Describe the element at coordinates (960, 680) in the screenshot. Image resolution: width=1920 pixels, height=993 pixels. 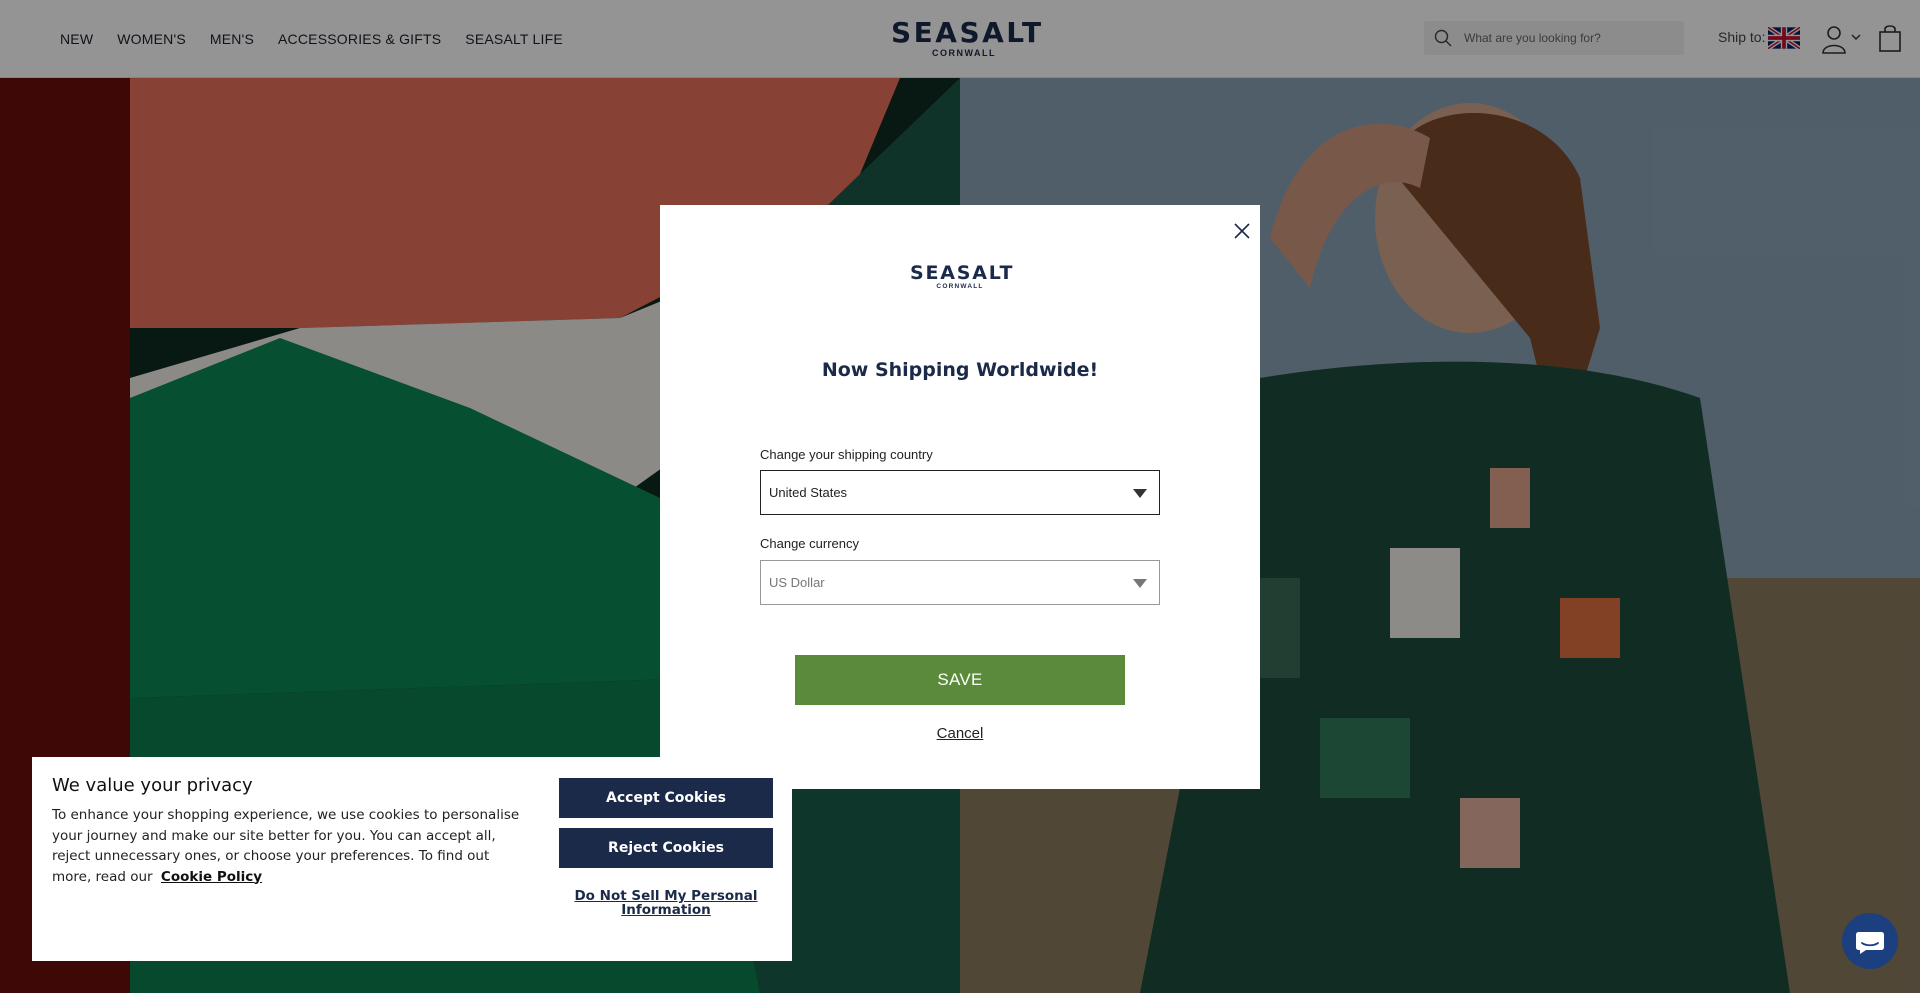
I see `save-button: SAVE` at that location.